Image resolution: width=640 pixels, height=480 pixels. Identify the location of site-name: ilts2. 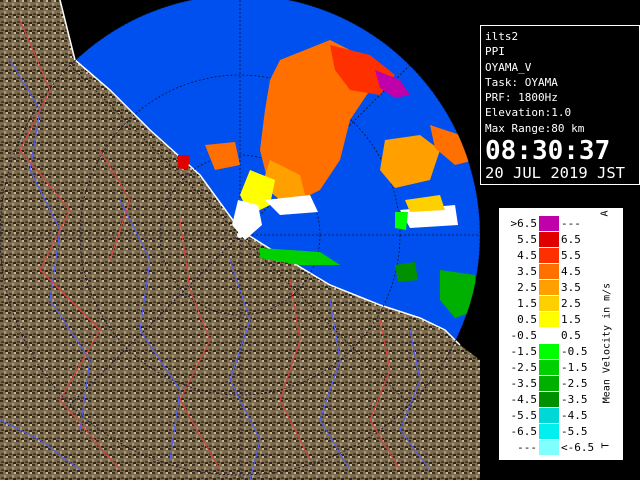
(502, 36).